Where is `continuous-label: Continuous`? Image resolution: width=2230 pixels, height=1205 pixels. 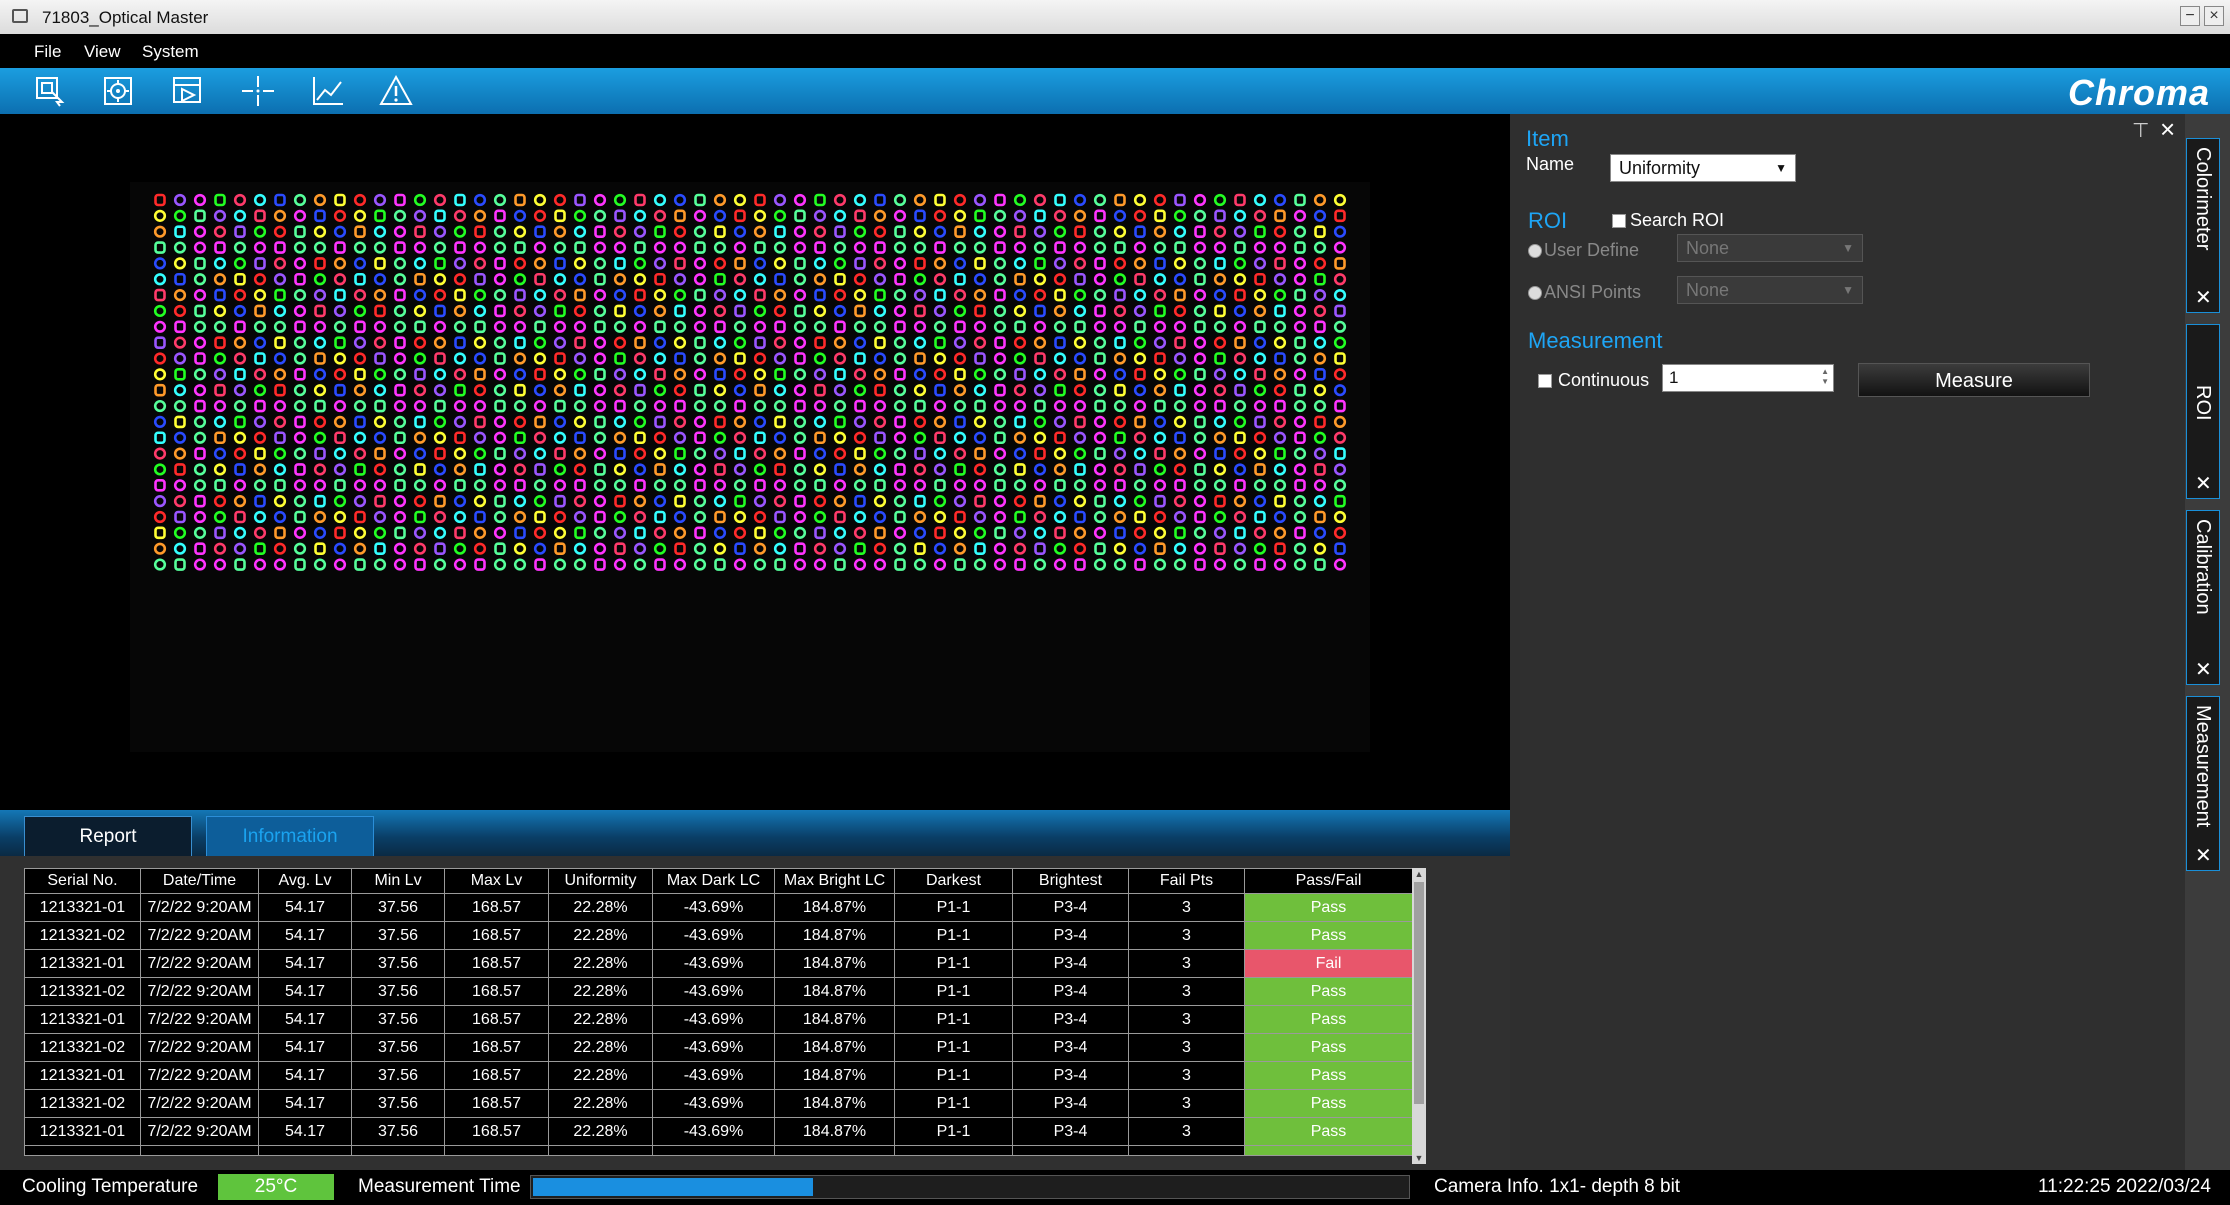 continuous-label: Continuous is located at coordinates (1604, 380).